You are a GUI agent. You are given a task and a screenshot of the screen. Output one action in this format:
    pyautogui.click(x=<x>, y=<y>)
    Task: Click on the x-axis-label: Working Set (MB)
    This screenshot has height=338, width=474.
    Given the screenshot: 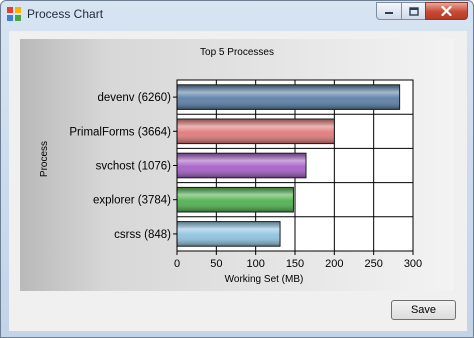 What is the action you would take?
    pyautogui.click(x=264, y=279)
    